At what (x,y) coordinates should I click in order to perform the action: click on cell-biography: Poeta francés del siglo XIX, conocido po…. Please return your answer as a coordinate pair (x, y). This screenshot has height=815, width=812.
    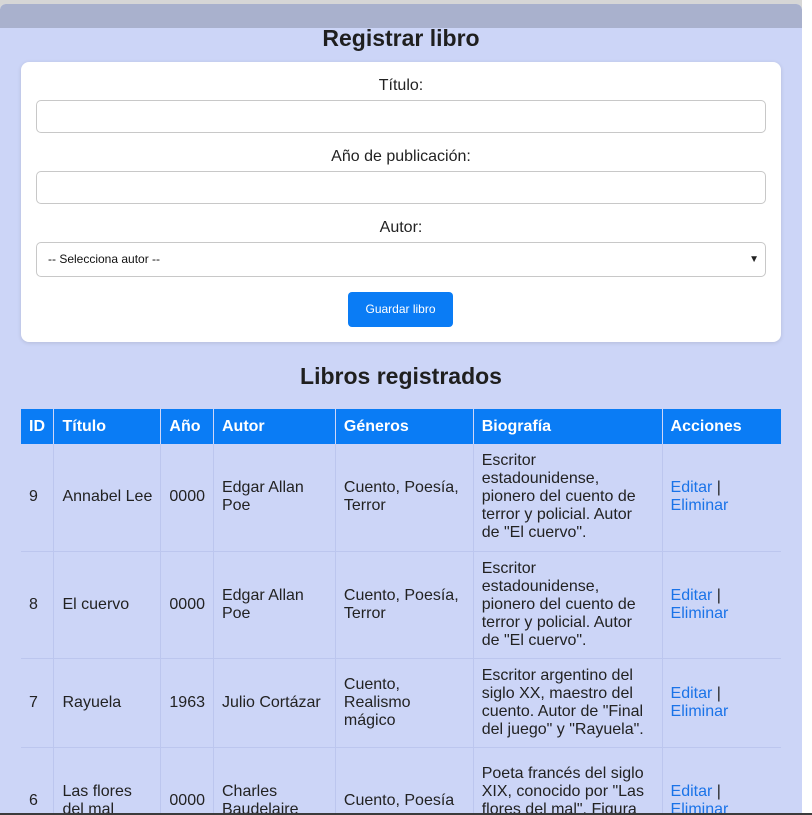
    Looking at the image, I should click on (568, 781).